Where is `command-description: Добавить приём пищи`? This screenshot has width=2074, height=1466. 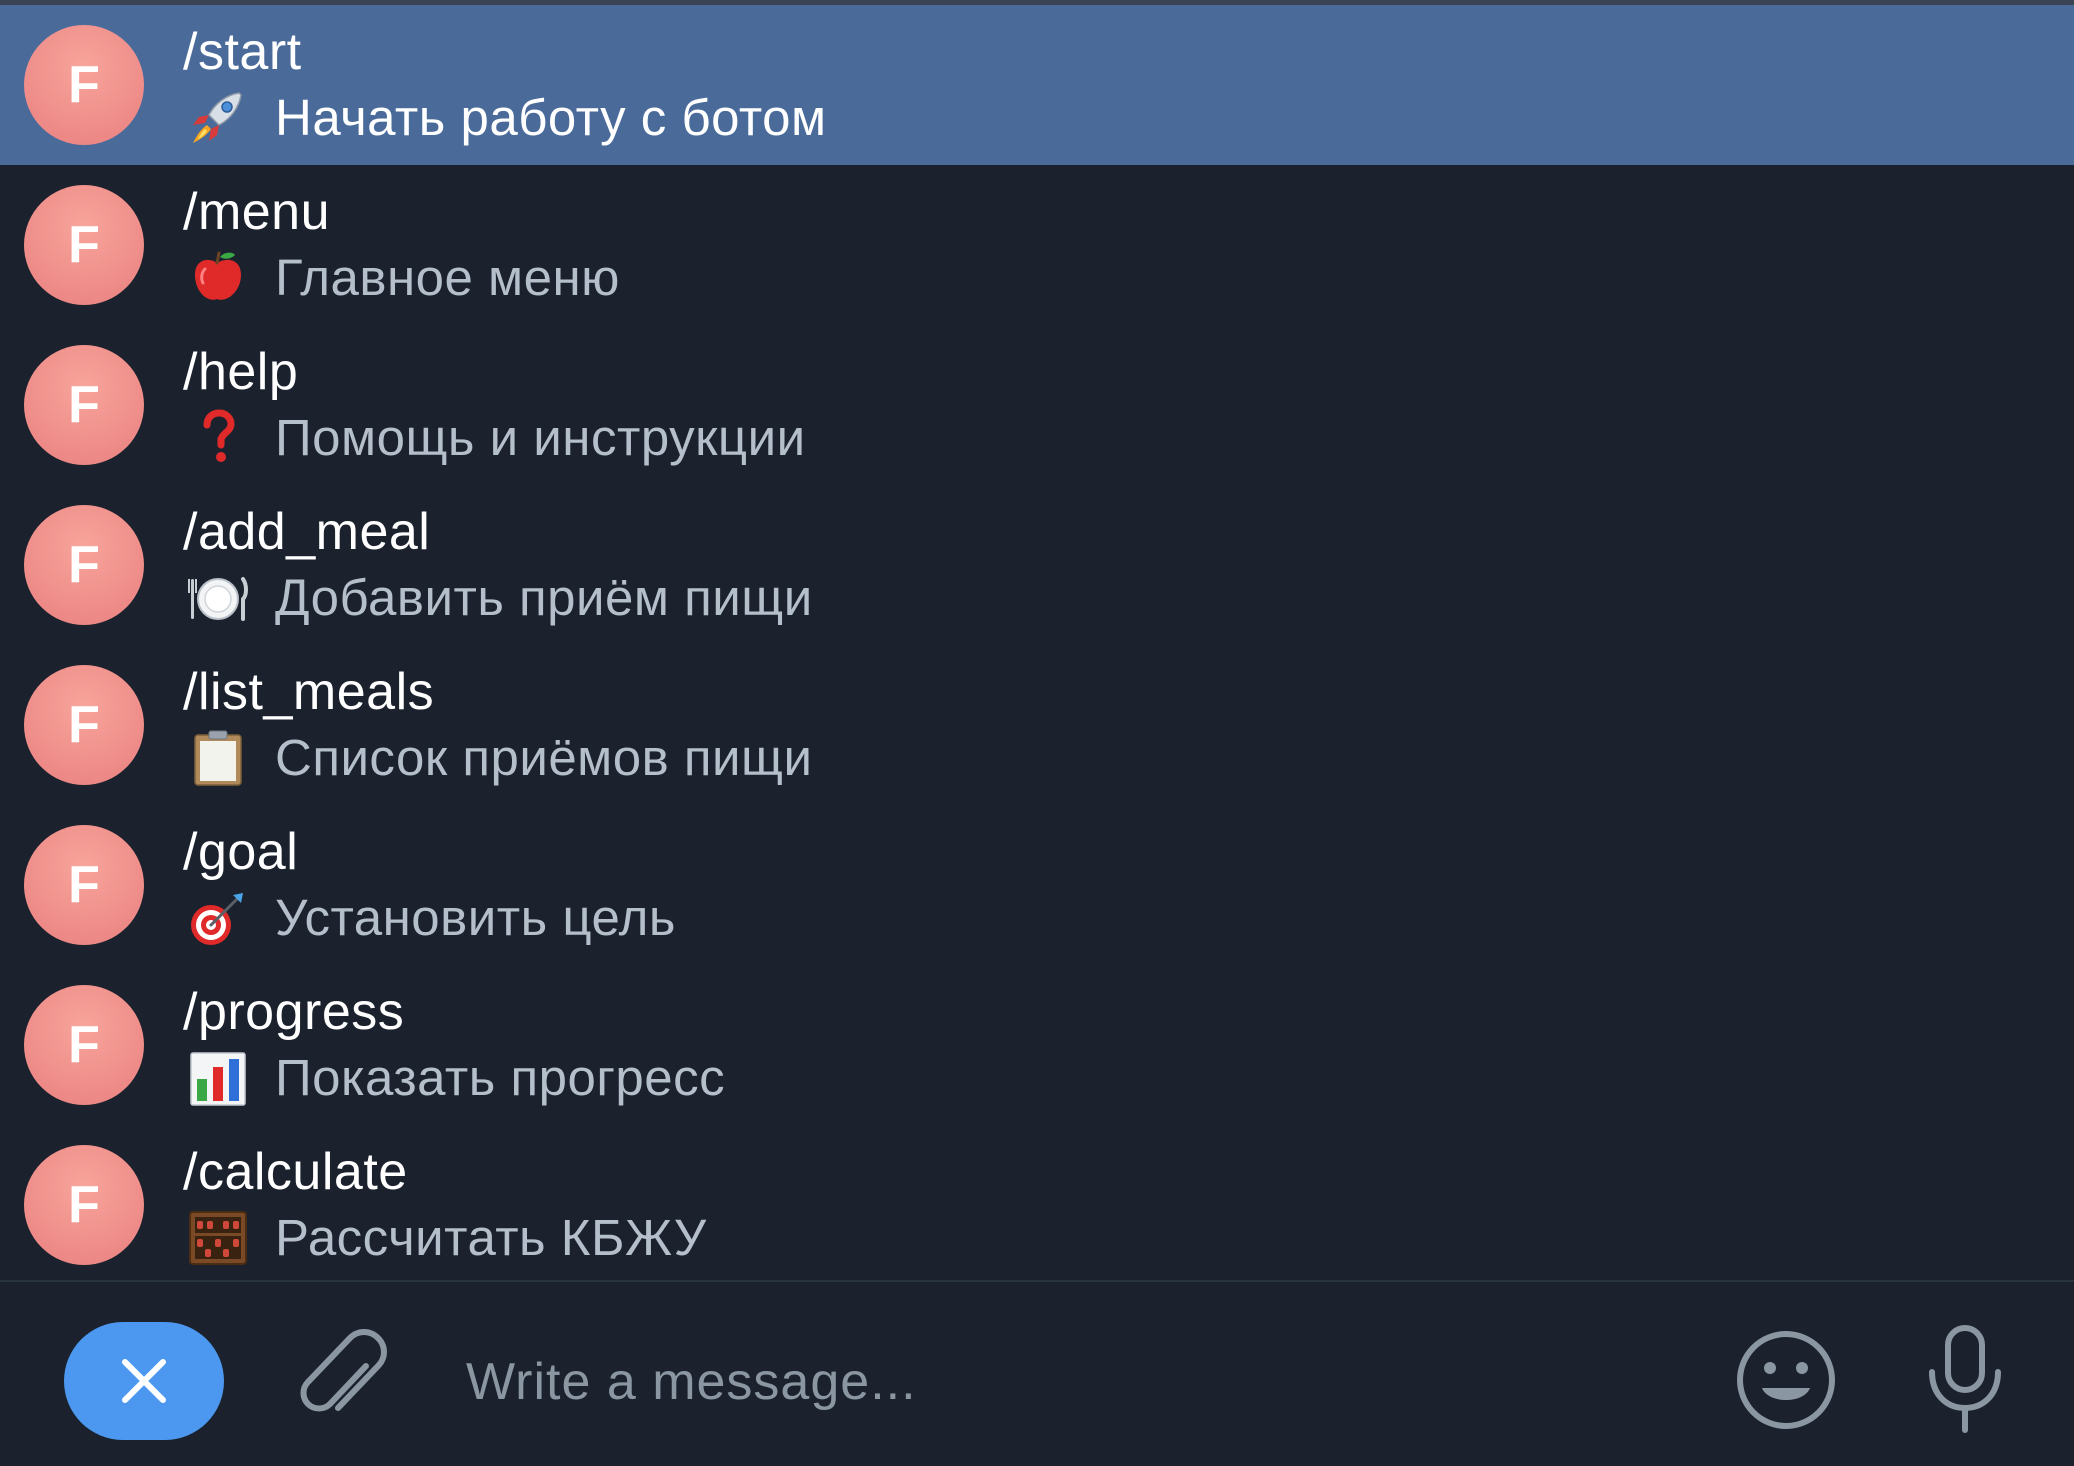 command-description: Добавить приём пищи is located at coordinates (544, 597).